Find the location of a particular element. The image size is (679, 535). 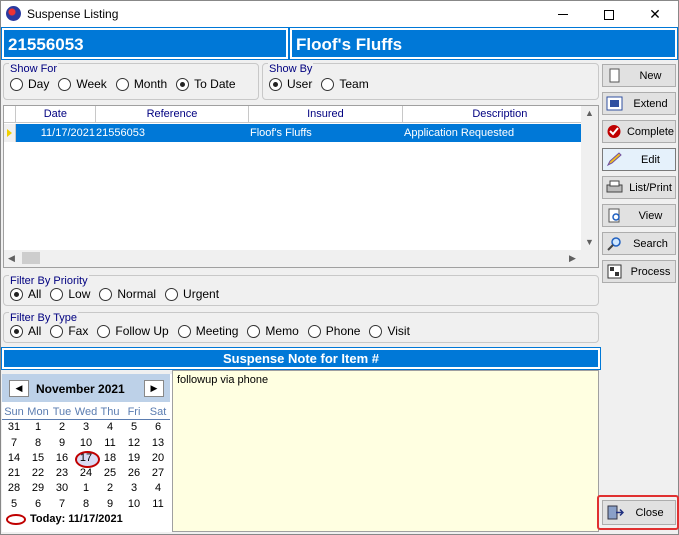

calendar-day: 20 is located at coordinates (158, 458).